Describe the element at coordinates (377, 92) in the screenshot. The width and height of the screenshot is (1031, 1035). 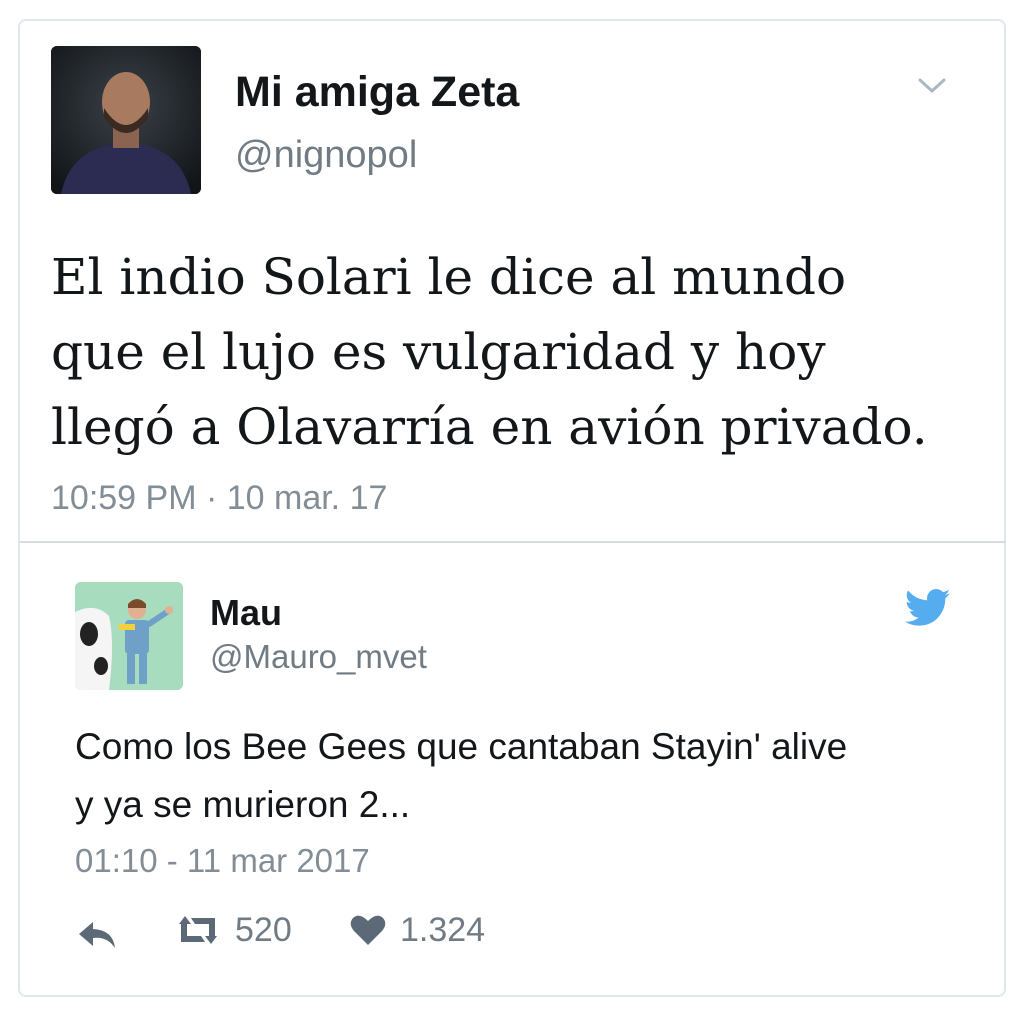
I see `author-name: Mi amiga Zeta` at that location.